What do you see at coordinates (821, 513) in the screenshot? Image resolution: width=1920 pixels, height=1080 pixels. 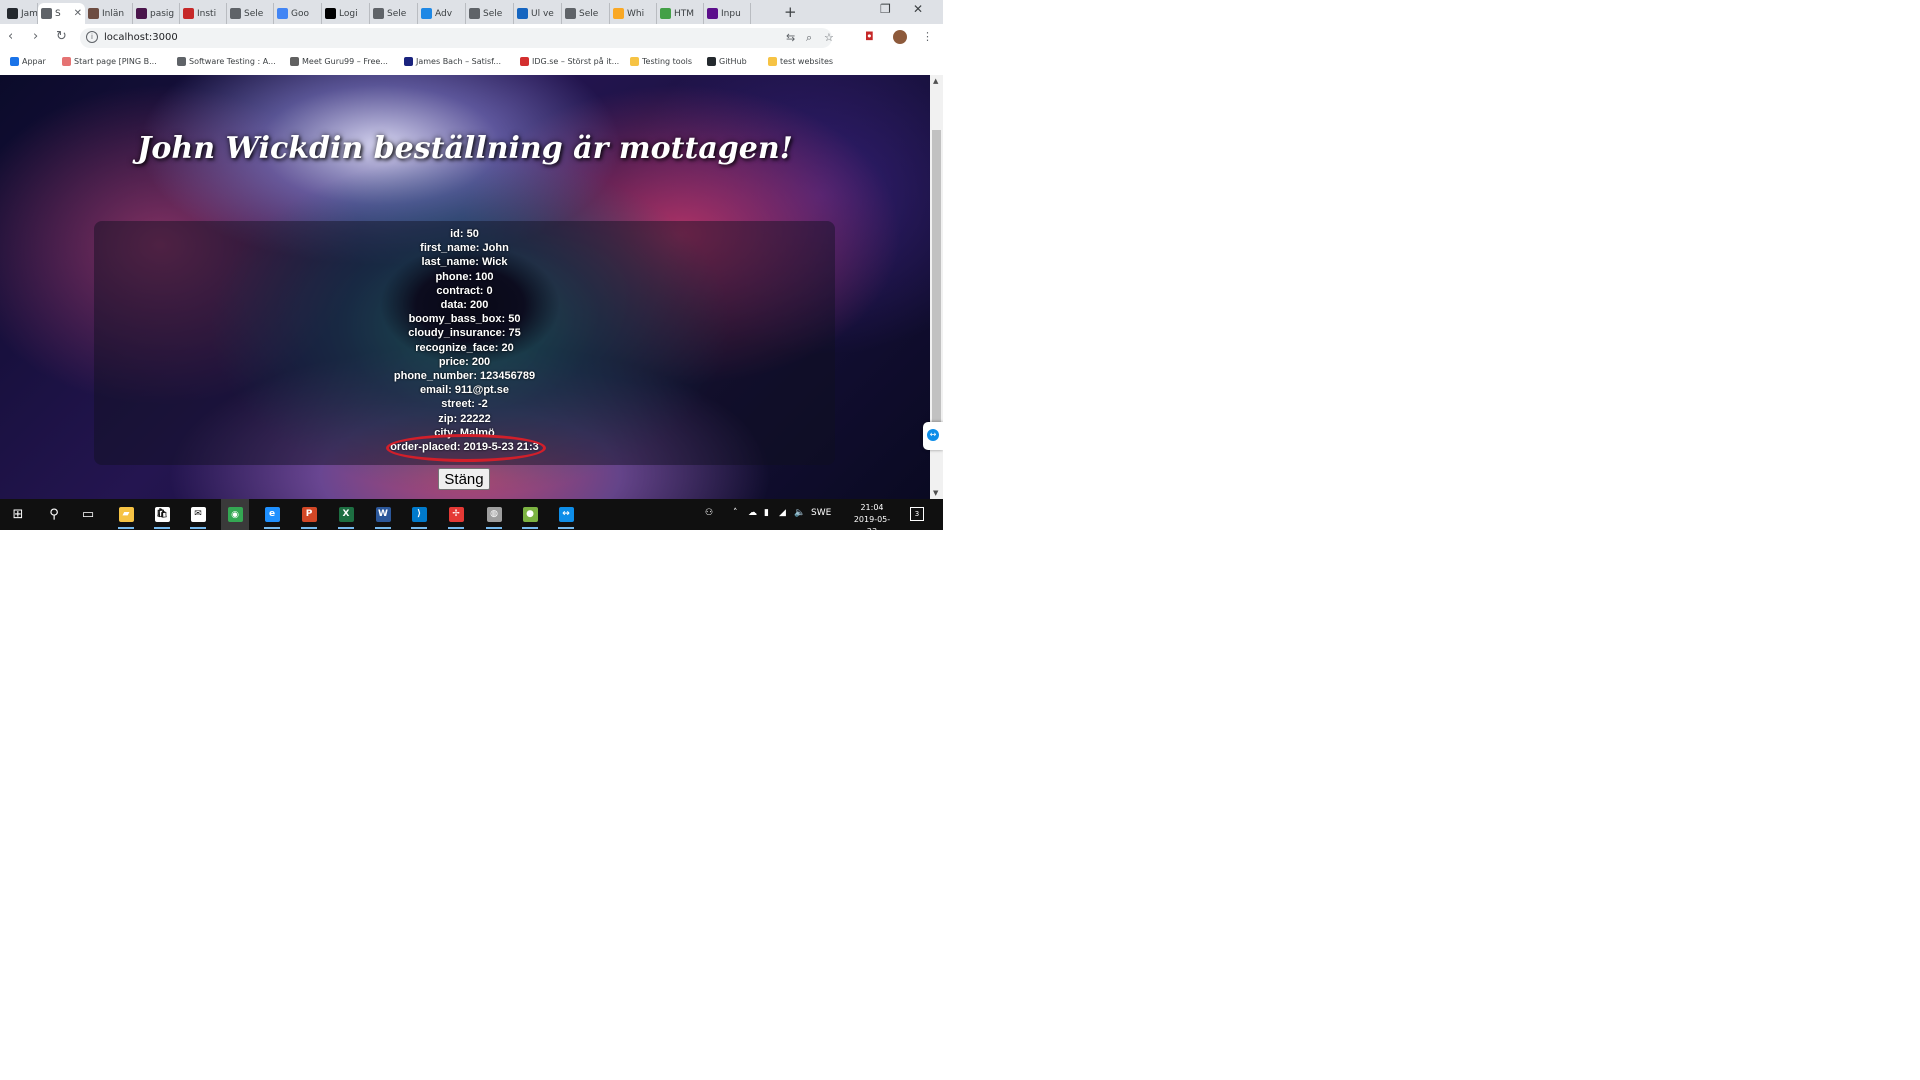 I see `language-indicator: SWE` at bounding box center [821, 513].